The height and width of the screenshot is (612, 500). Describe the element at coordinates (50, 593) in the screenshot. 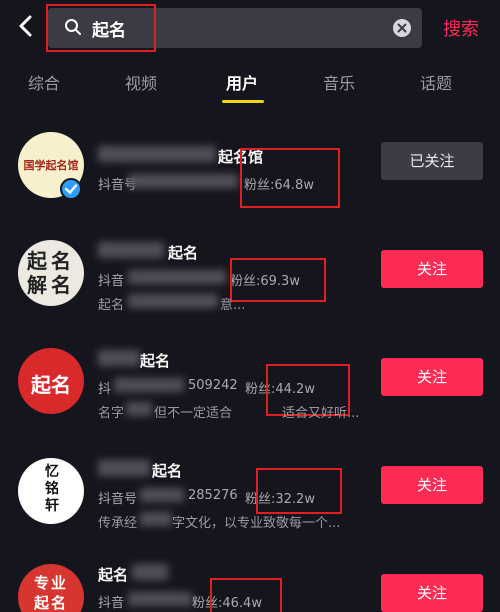

I see `avatar-logo-text: 专业起名` at that location.